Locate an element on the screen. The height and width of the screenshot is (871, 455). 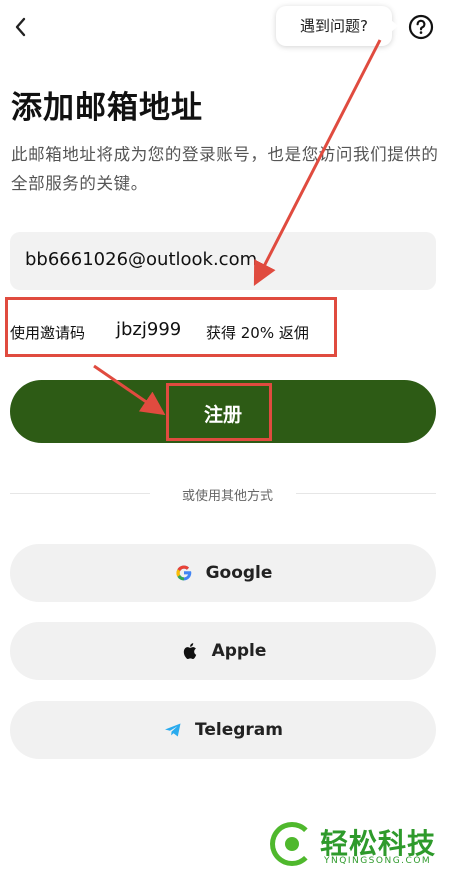
back-button is located at coordinates (21, 27).